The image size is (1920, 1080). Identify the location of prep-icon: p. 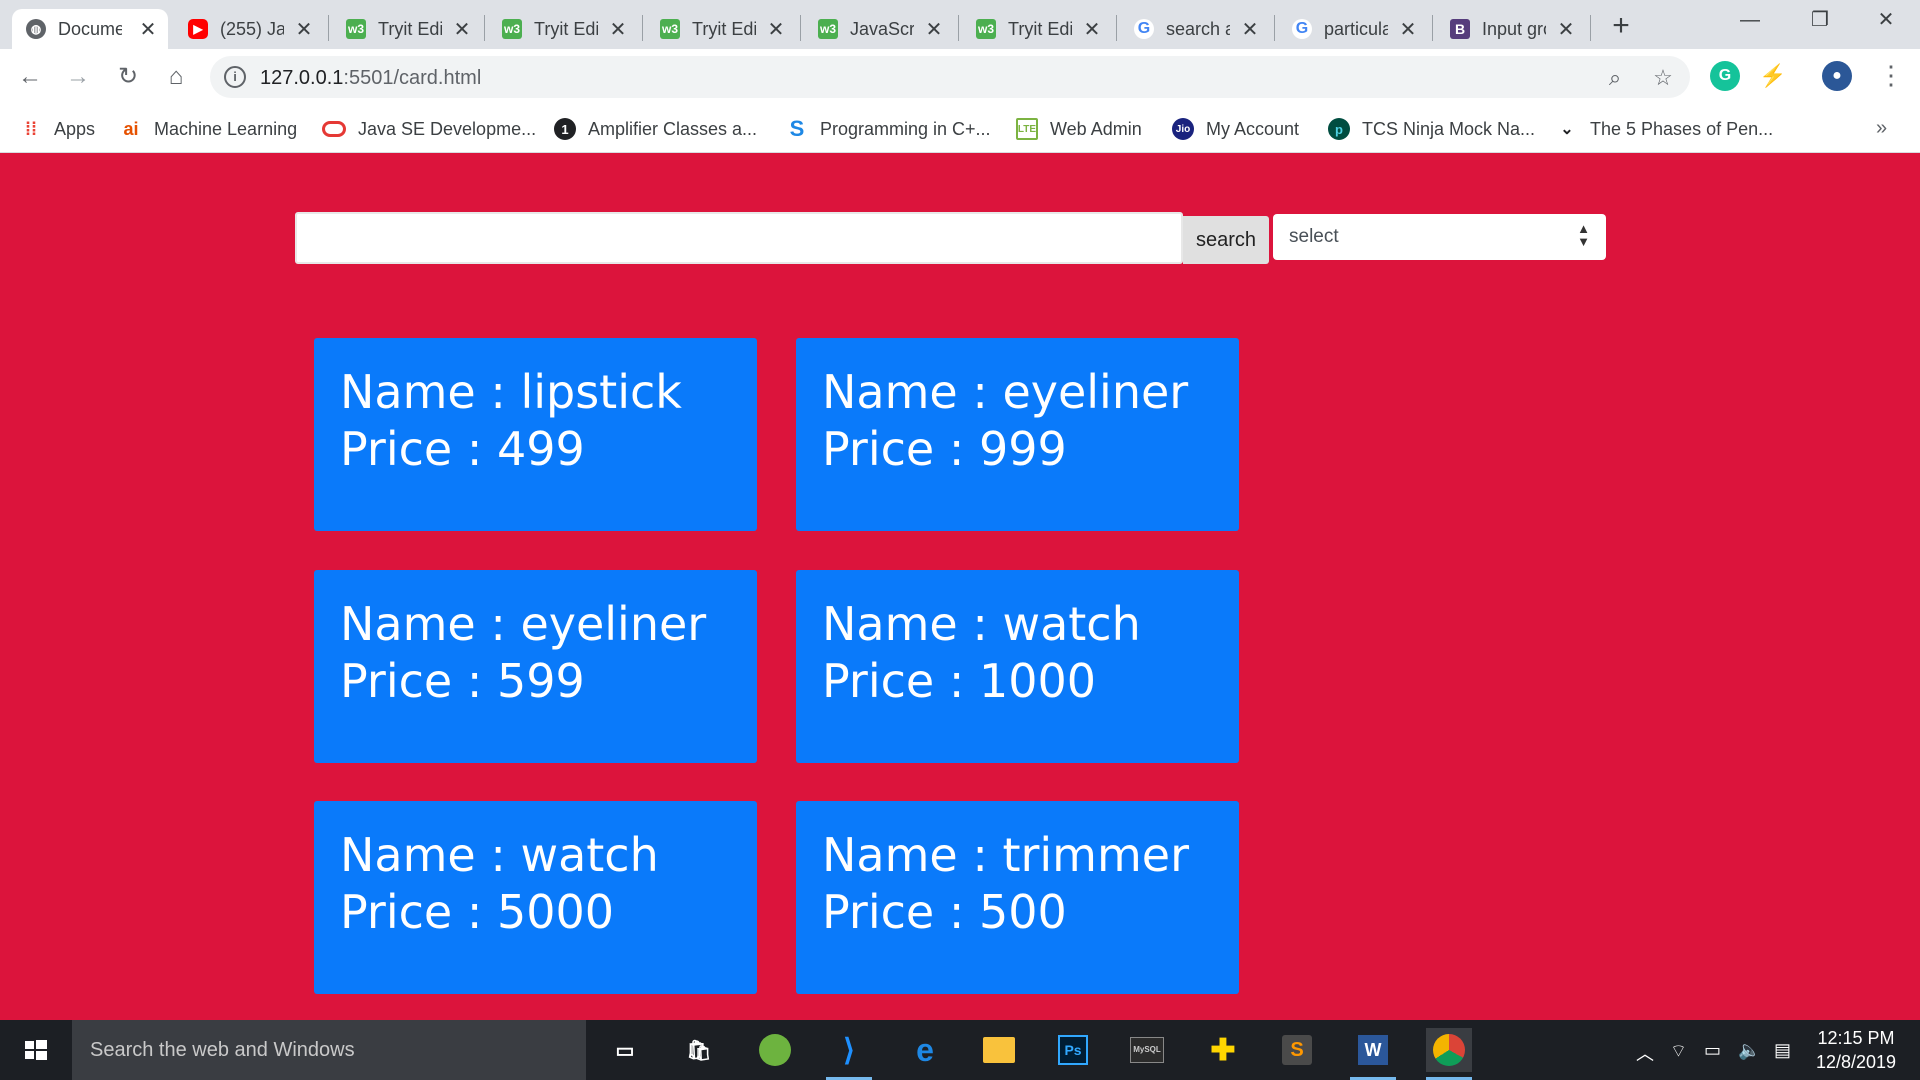
(1339, 129).